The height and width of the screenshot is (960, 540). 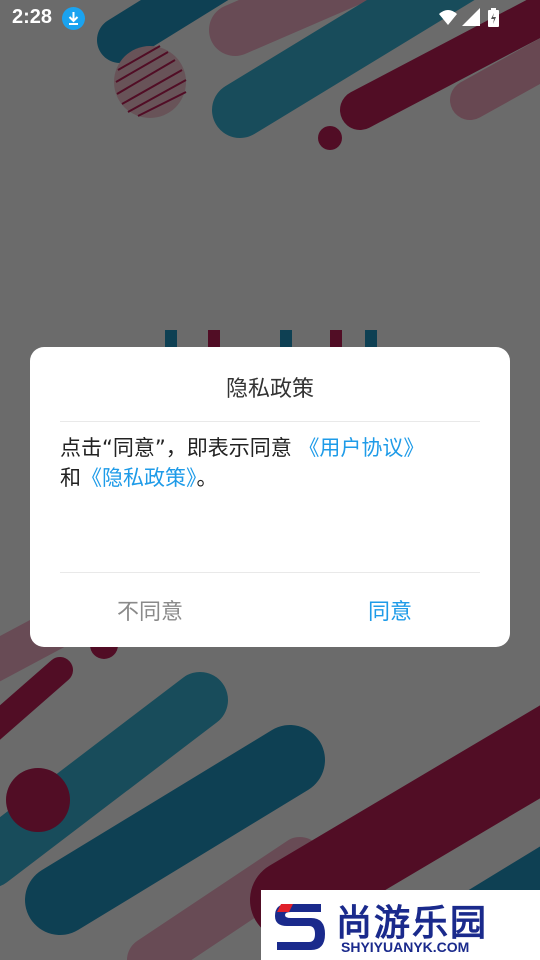 I want to click on wifi-icon, so click(x=448, y=17).